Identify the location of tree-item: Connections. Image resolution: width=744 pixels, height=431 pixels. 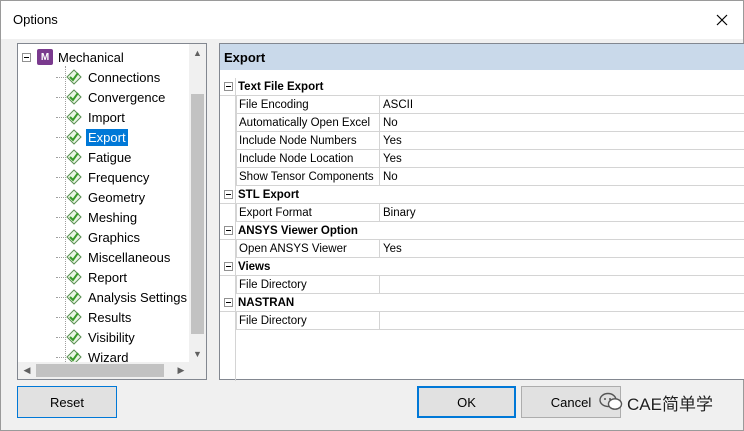
(109, 77).